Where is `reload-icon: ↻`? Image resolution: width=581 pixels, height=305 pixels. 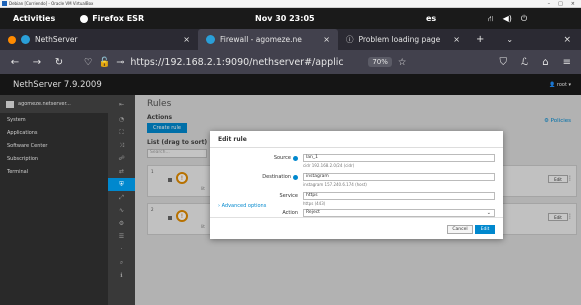 reload-icon: ↻ is located at coordinates (59, 62).